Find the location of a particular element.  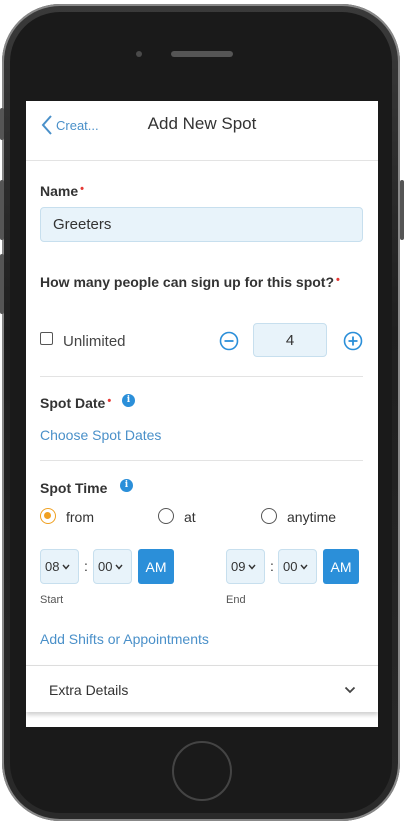

start-ampm-toggle: AM is located at coordinates (156, 566).